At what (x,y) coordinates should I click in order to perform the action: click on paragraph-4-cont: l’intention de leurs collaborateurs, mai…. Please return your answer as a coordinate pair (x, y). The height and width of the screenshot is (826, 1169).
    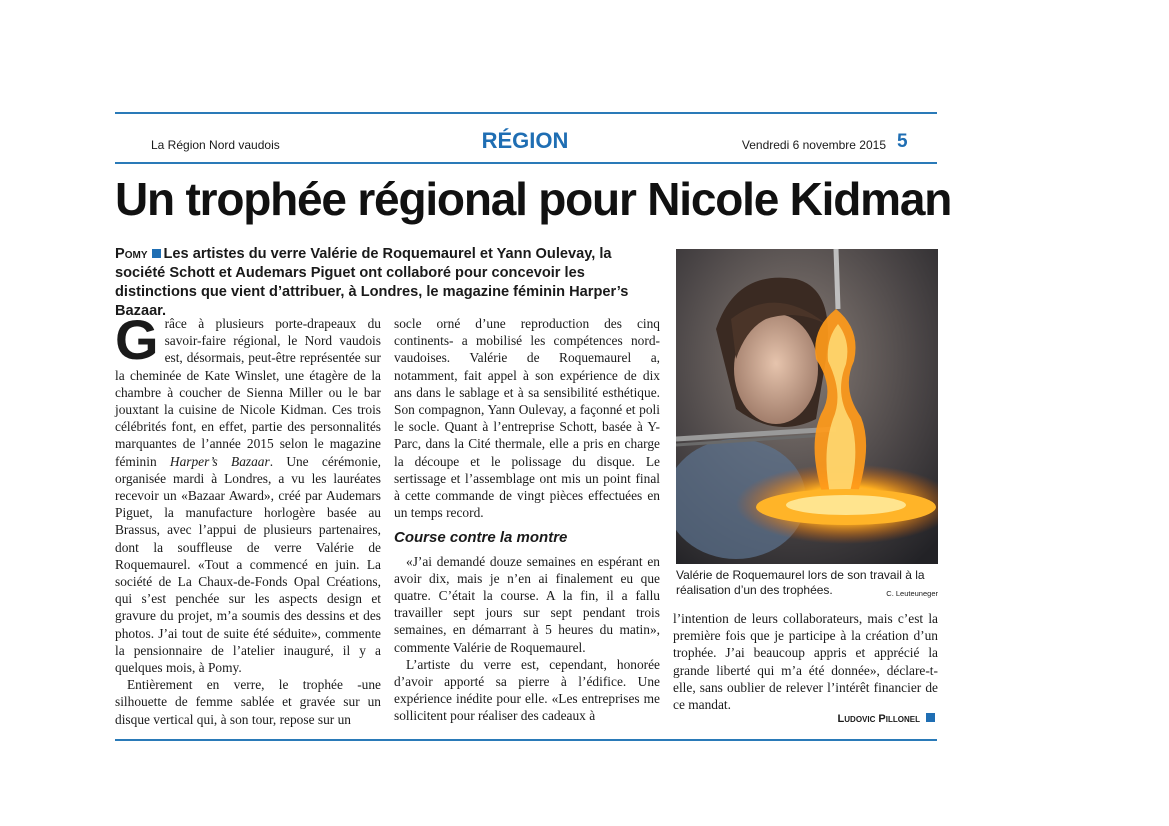
    Looking at the image, I should click on (805, 662).